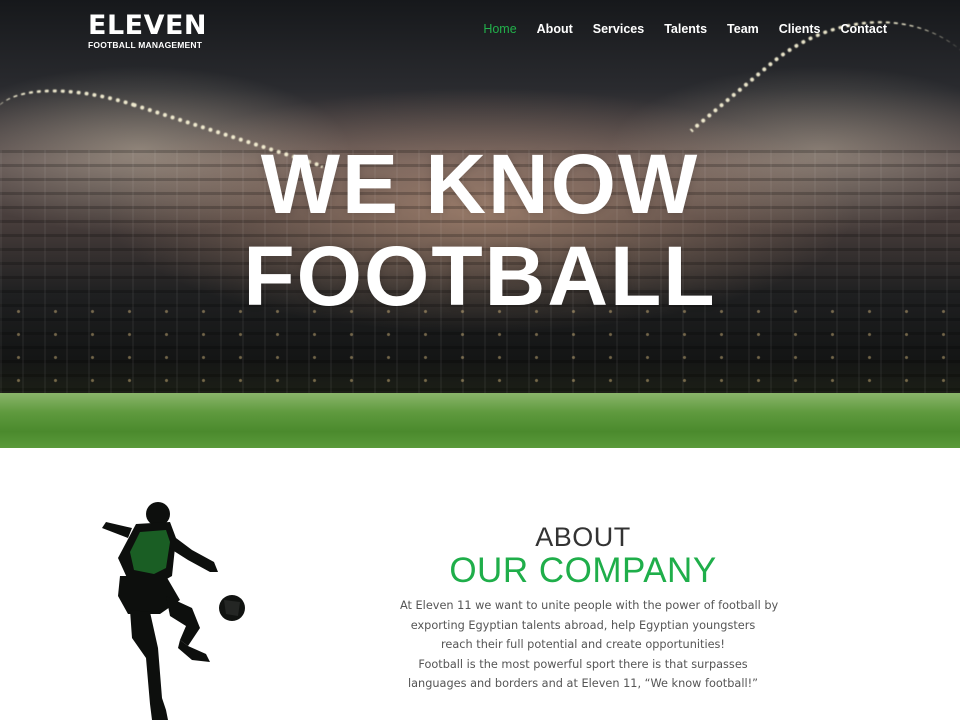 The width and height of the screenshot is (960, 720). I want to click on nav-talents: Talents, so click(685, 29).